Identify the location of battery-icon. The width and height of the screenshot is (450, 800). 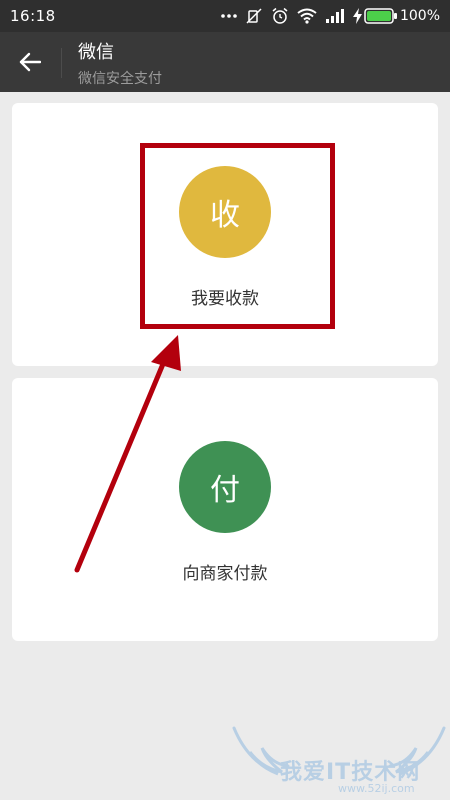
(380, 16).